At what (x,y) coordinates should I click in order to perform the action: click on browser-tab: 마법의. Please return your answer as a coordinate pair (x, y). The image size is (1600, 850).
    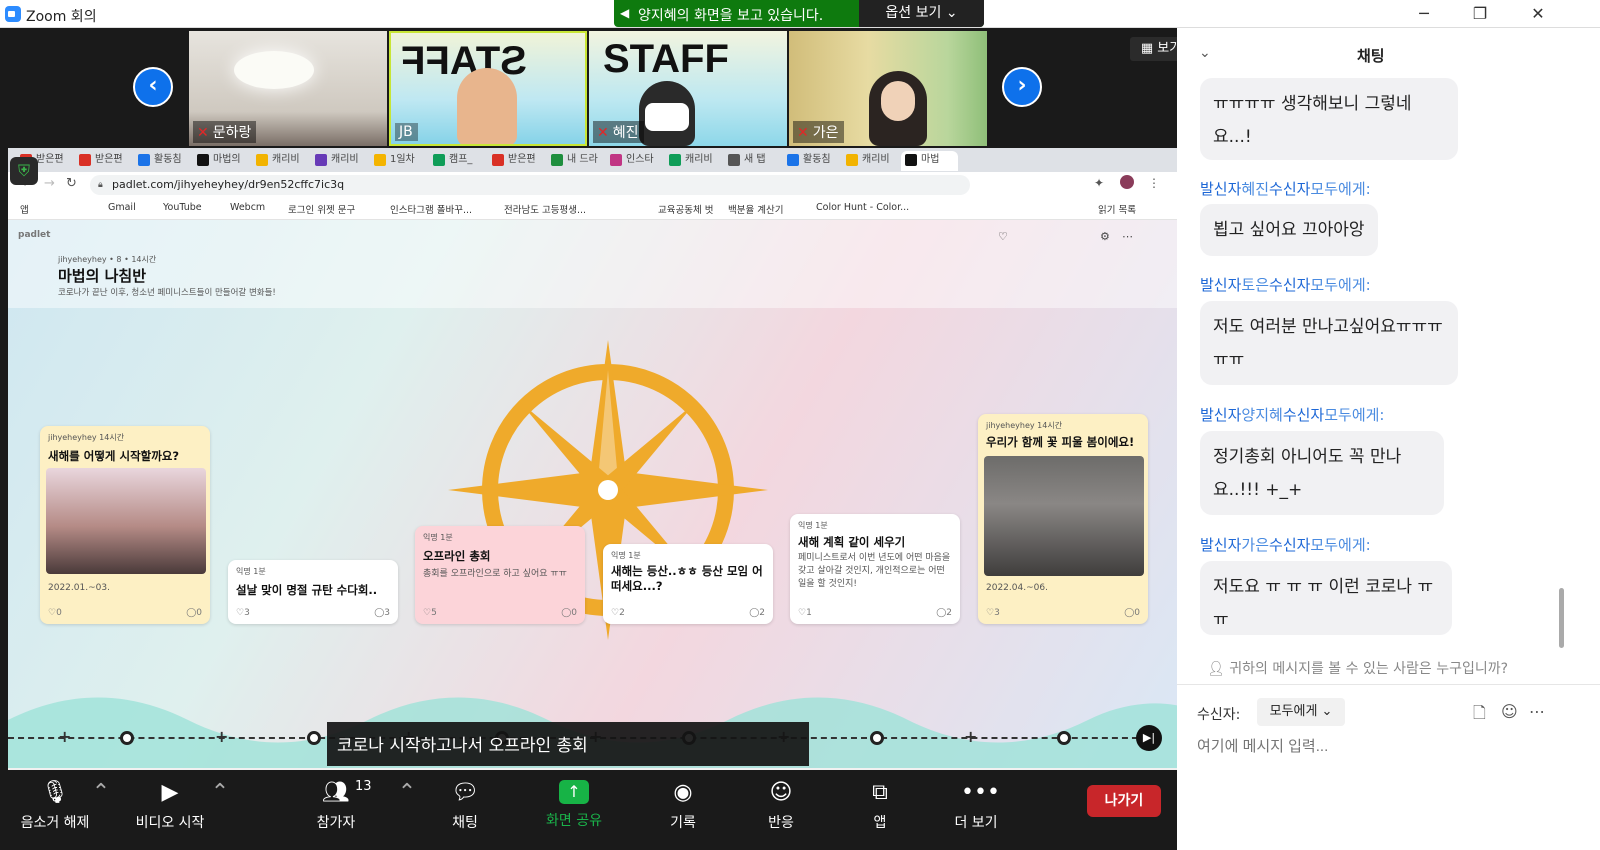
    Looking at the image, I should click on (221, 161).